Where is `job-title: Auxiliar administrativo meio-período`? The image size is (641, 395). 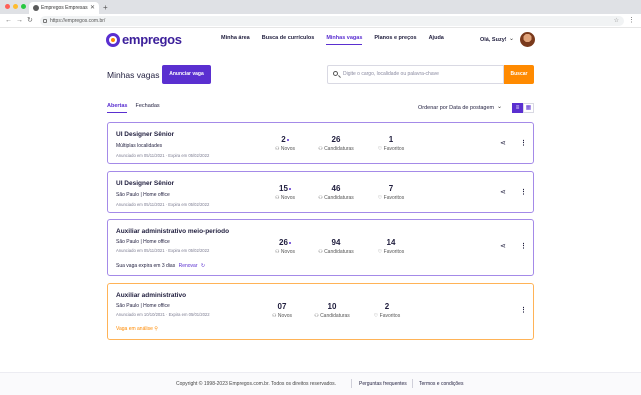
job-title: Auxiliar administrativo meio-período is located at coordinates (172, 231).